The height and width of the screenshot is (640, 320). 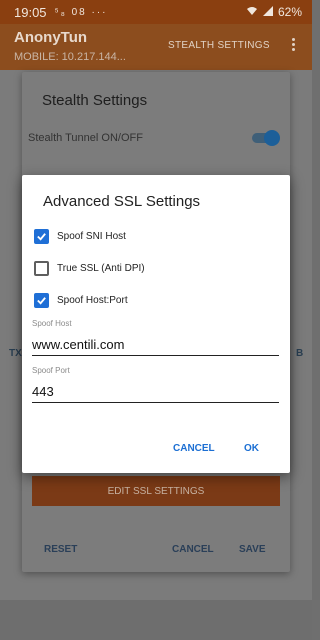 I want to click on battery-level: 62%, so click(x=289, y=12).